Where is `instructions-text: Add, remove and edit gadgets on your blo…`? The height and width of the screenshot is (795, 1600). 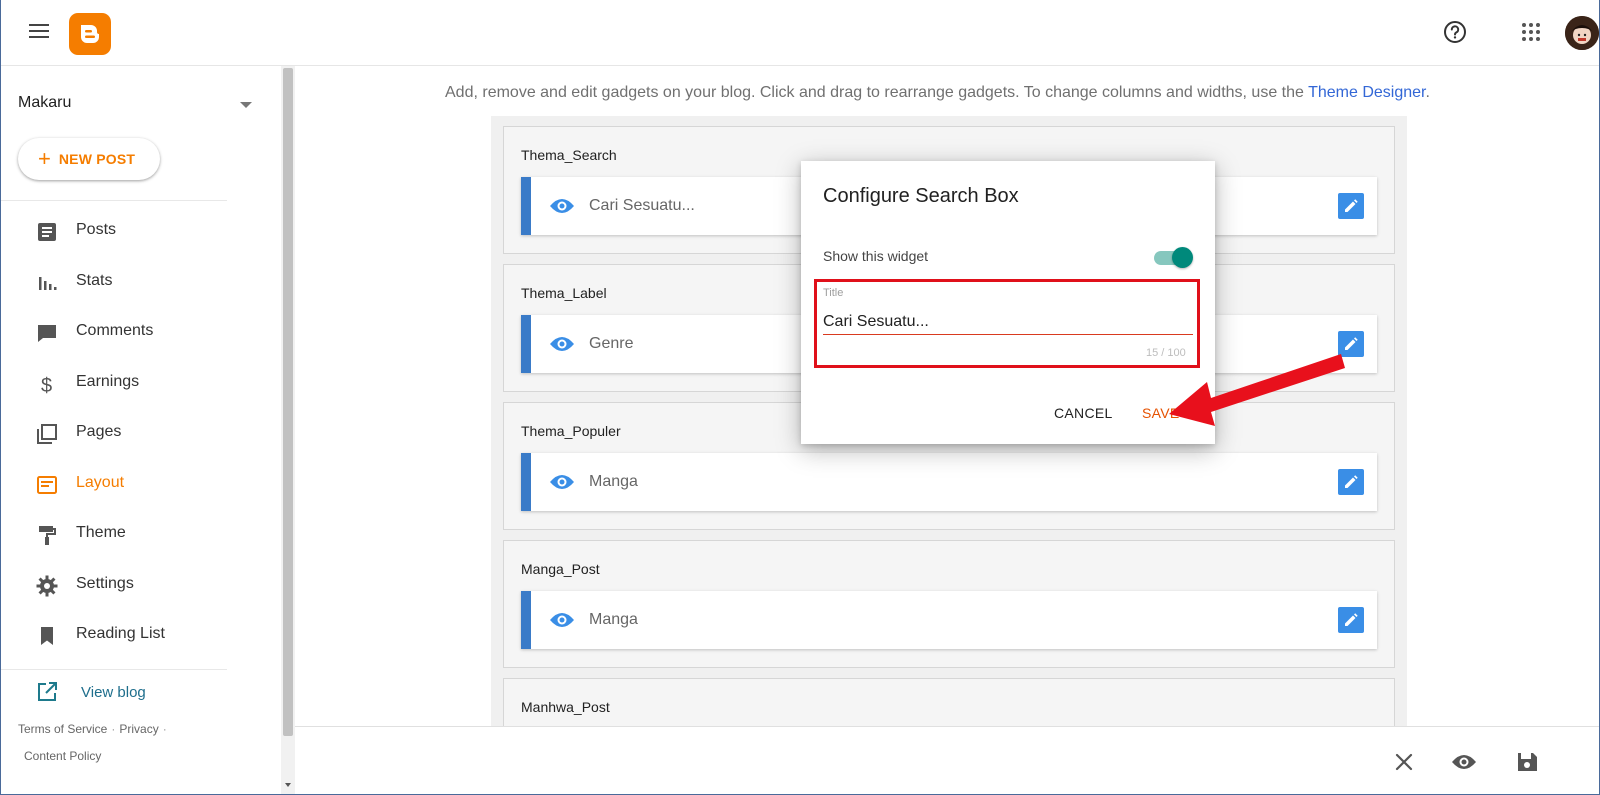 instructions-text: Add, remove and edit gadgets on your blo… is located at coordinates (874, 92).